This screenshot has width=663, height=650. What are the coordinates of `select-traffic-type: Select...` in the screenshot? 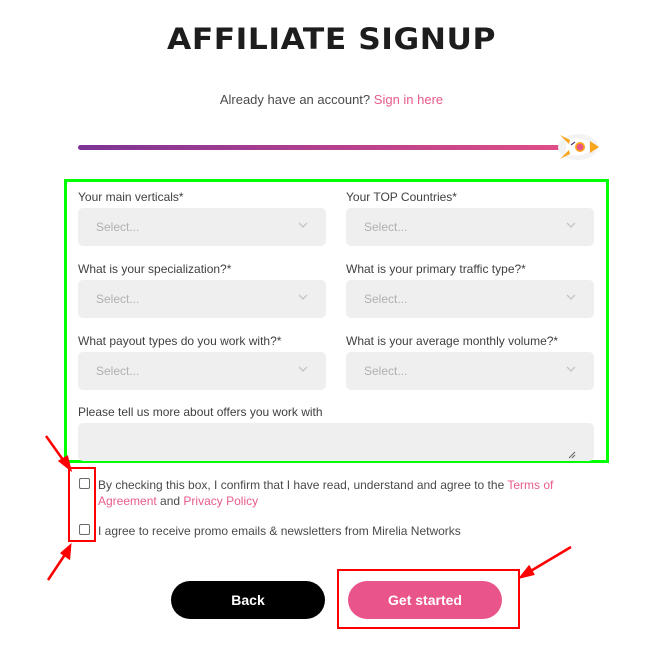 It's located at (470, 299).